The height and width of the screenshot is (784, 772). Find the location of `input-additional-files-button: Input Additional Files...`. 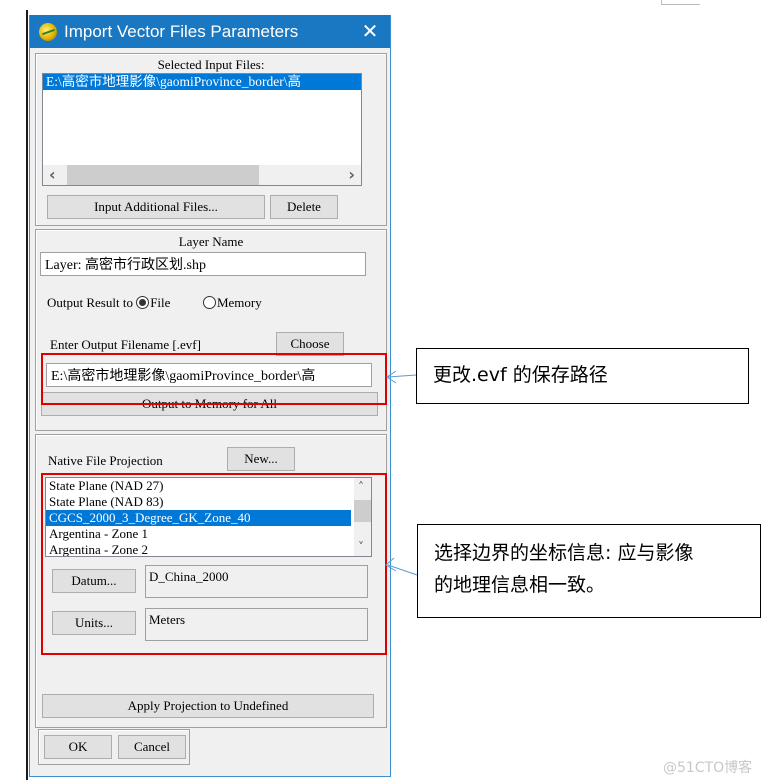

input-additional-files-button: Input Additional Files... is located at coordinates (156, 207).